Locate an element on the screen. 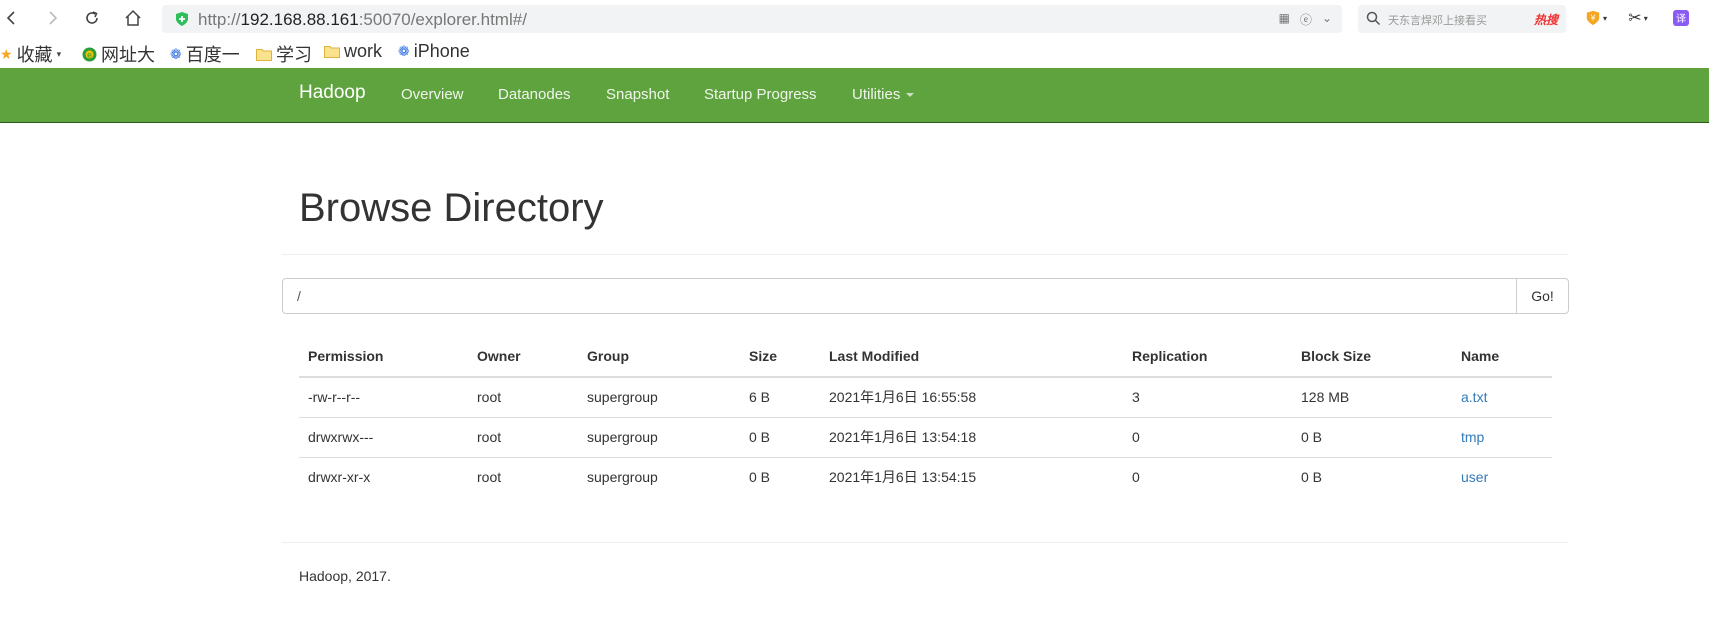 The height and width of the screenshot is (643, 1709). column-header: Owner is located at coordinates (523, 356).